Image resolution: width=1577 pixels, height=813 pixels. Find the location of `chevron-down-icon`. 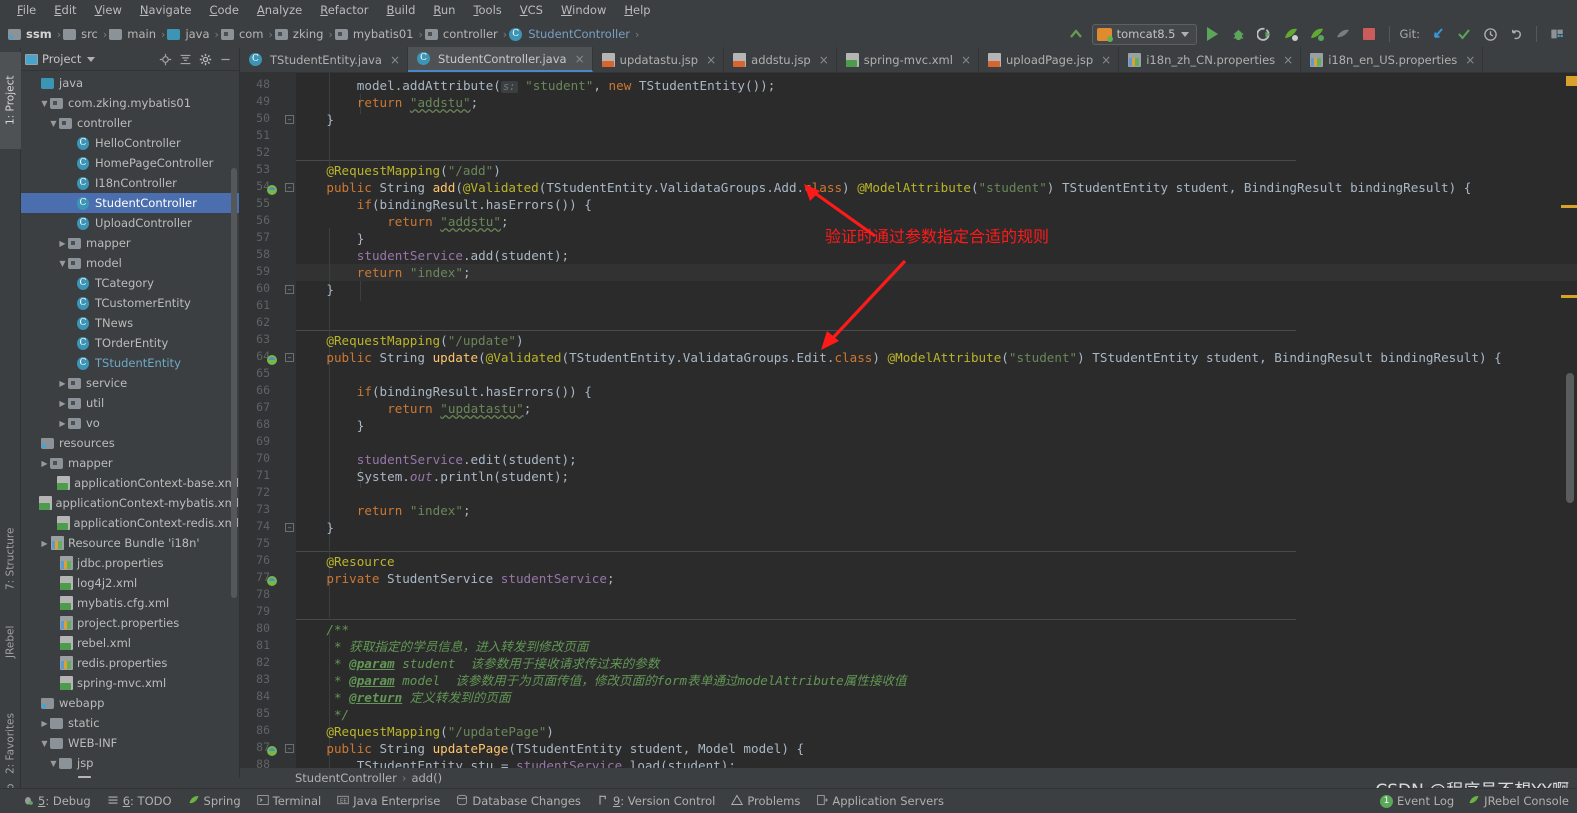

chevron-down-icon is located at coordinates (91, 59).